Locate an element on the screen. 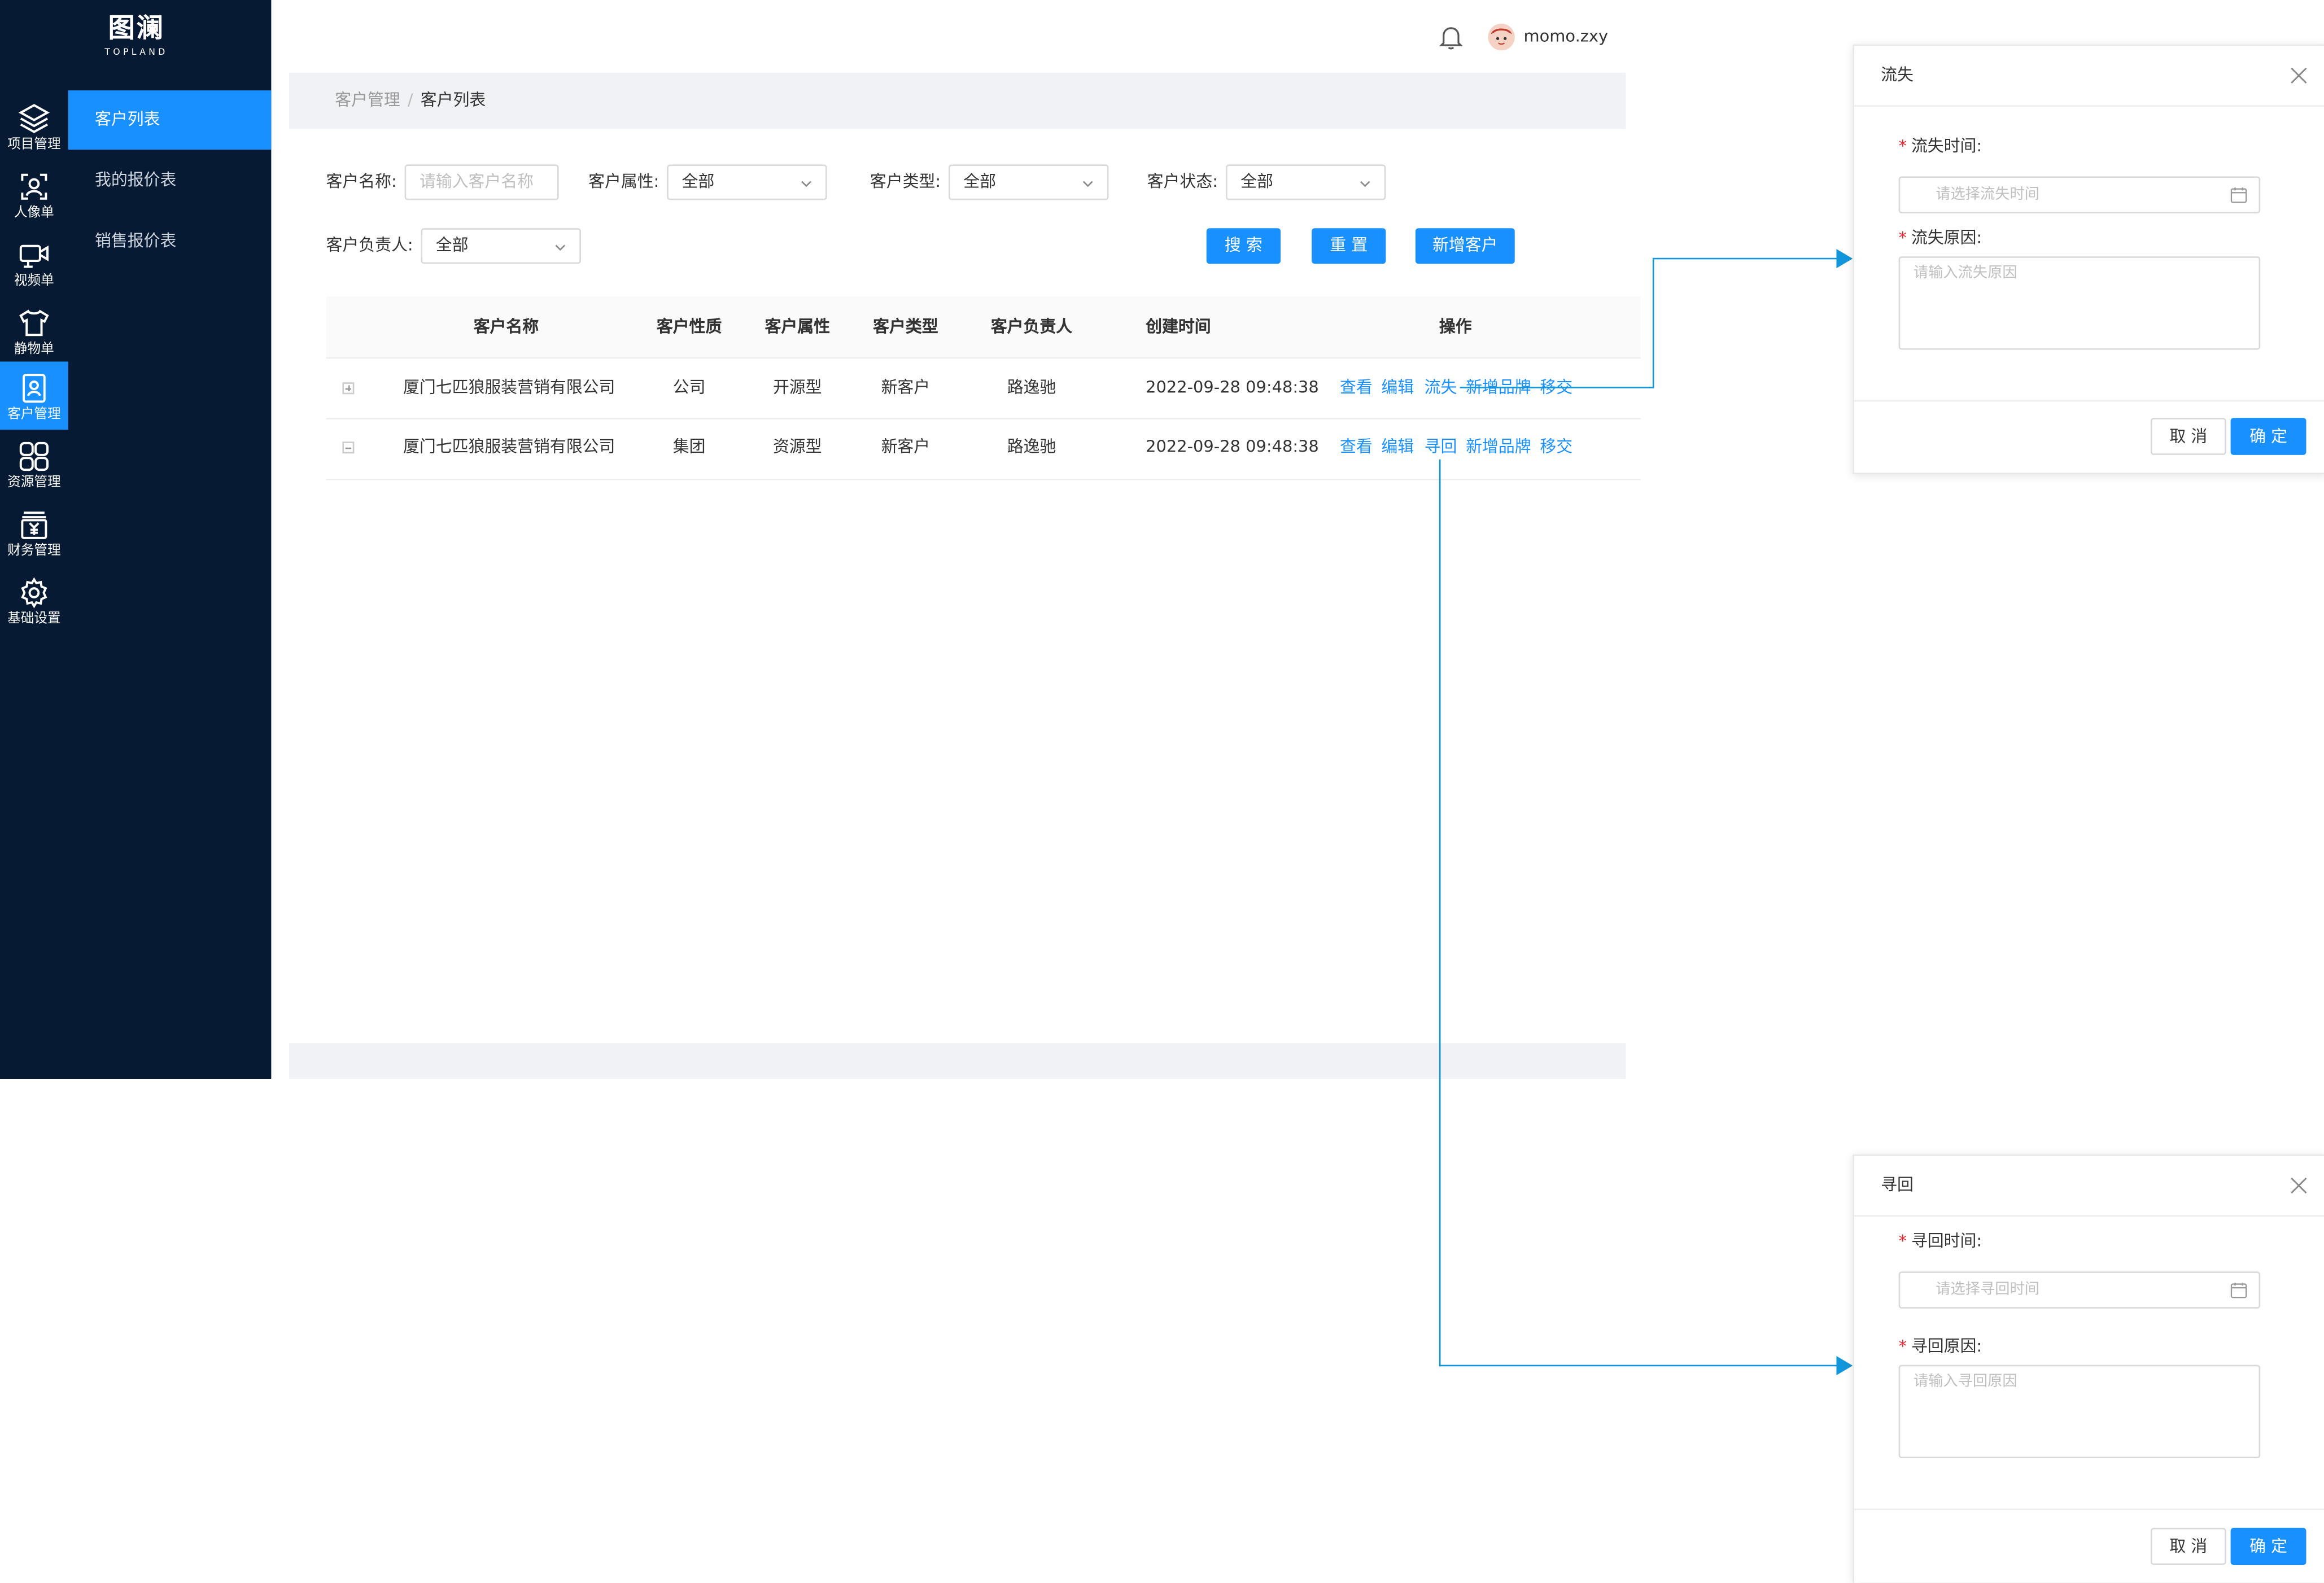 The image size is (2324, 1583). lost-reason-label: * 流失原因: is located at coordinates (1940, 239).